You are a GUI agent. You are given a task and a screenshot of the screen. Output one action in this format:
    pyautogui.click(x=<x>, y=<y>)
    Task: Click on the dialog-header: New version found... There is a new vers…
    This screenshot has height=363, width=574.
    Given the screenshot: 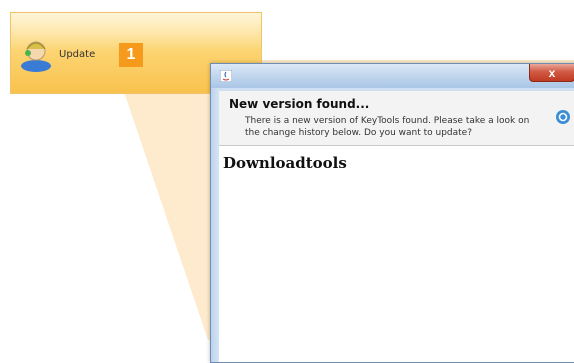 What is the action you would take?
    pyautogui.click(x=396, y=118)
    